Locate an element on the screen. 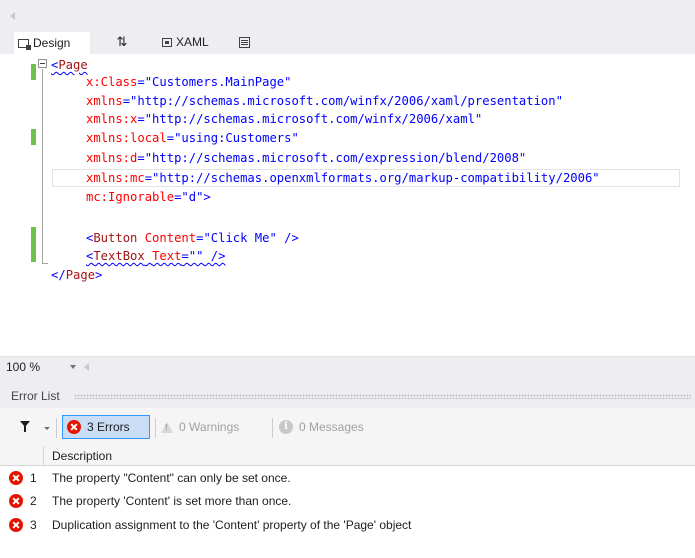 The width and height of the screenshot is (695, 558). warnings-filter-button: 0 Warnings is located at coordinates (200, 427).